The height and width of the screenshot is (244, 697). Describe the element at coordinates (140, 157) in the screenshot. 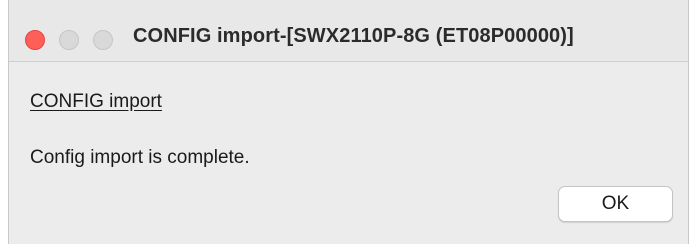

I see `status-message: Config import is complete.` at that location.